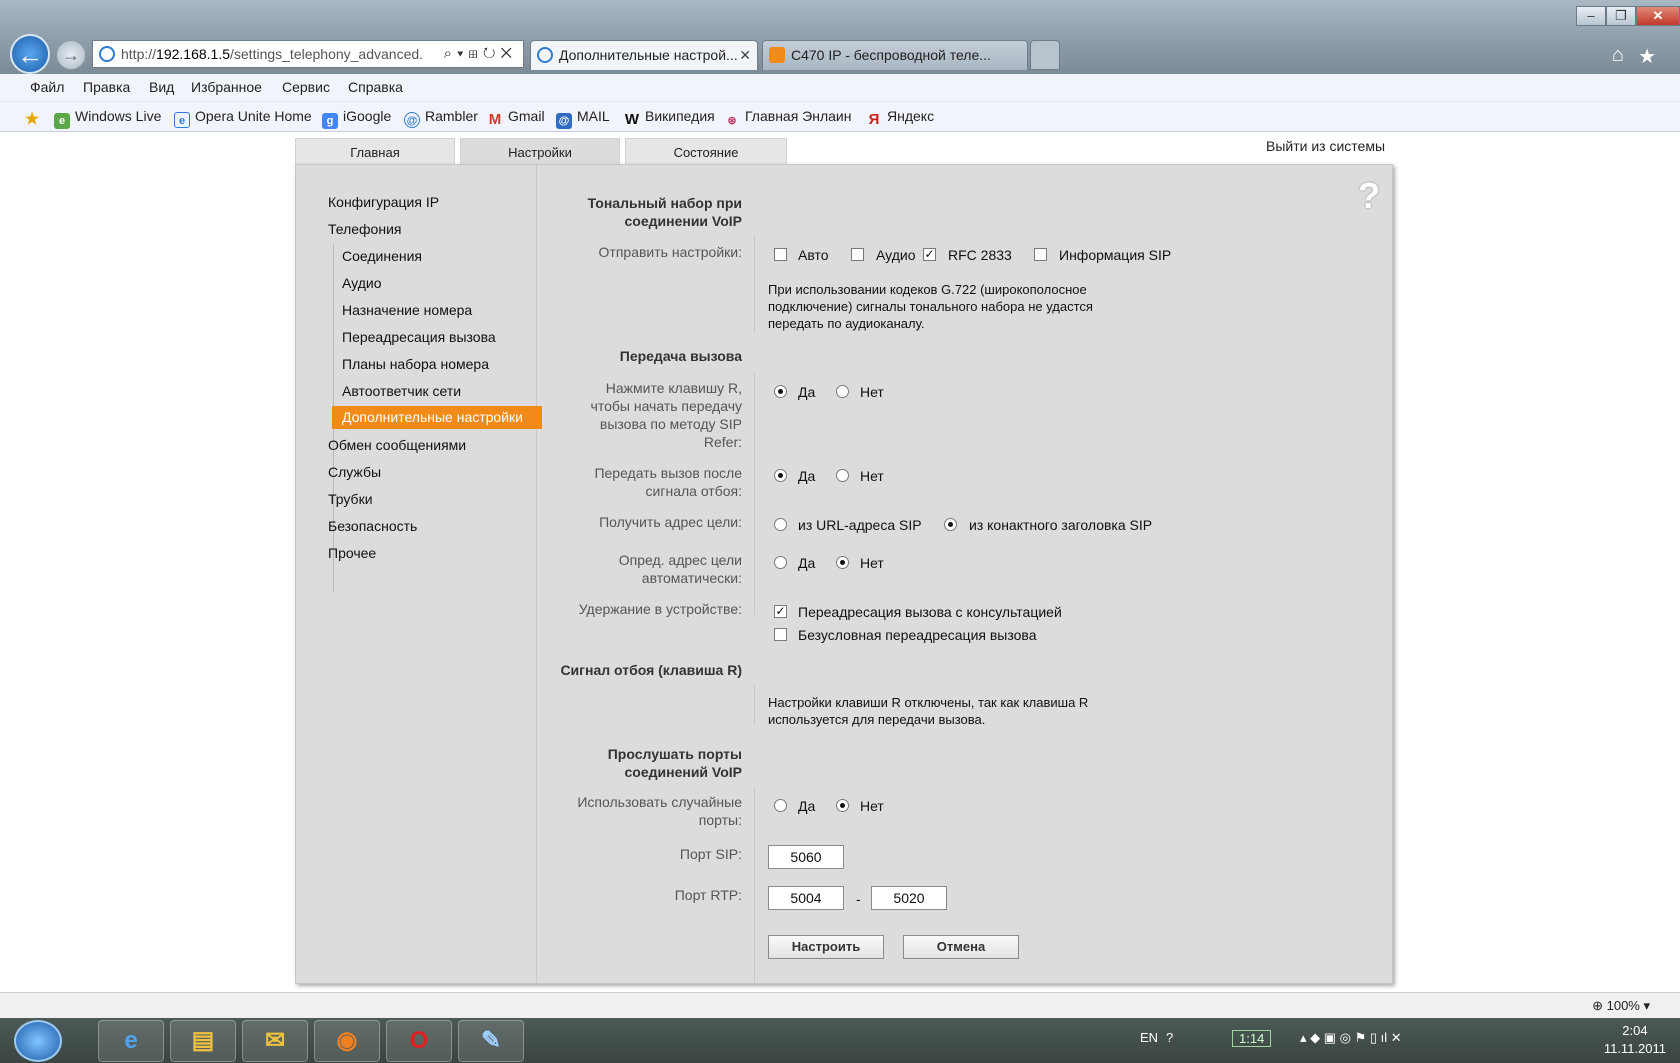 This screenshot has height=1063, width=1680. What do you see at coordinates (364, 229) in the screenshot?
I see `sidebar-item-telephony: Телефония` at bounding box center [364, 229].